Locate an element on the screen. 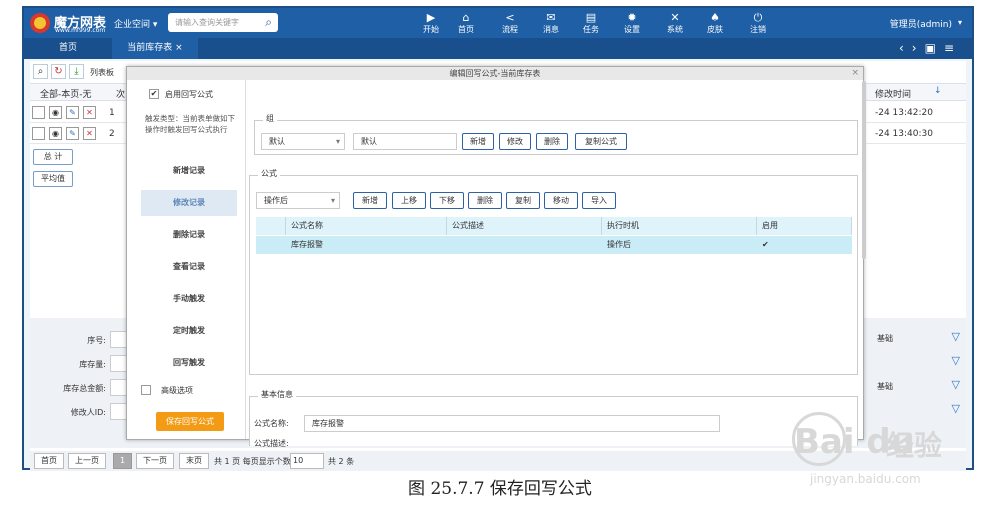 This screenshot has width=1000, height=510. trigger-delete: 删除记录 is located at coordinates (189, 235).